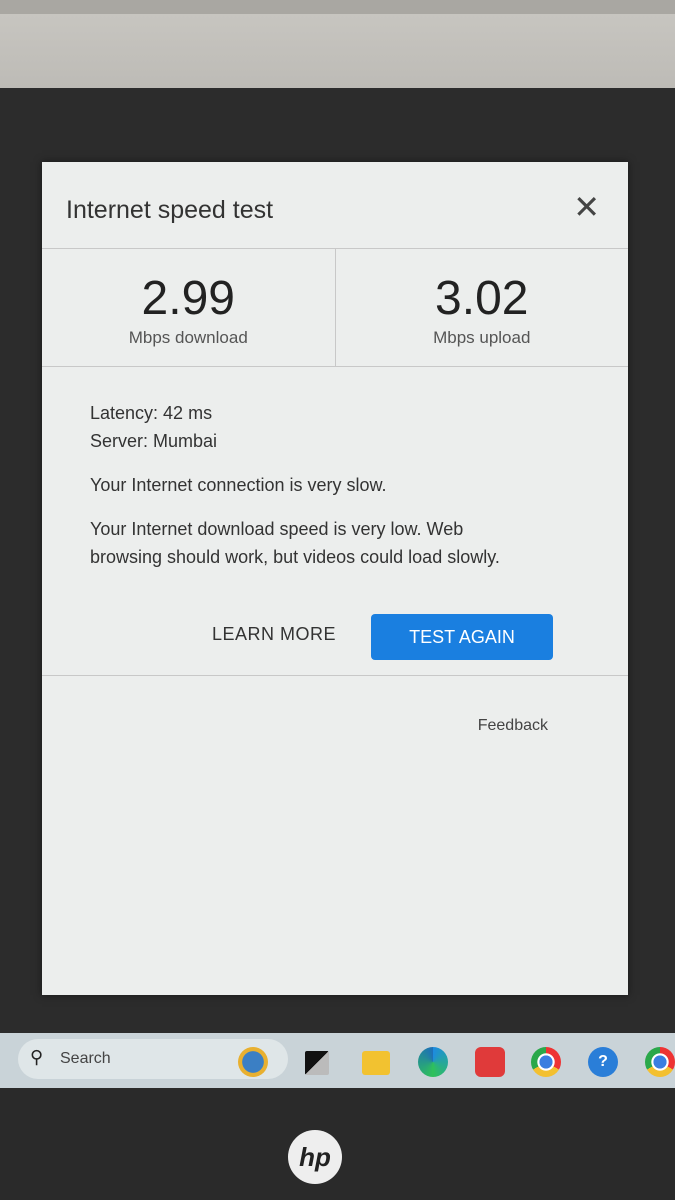 This screenshot has width=675, height=1200. I want to click on taskbar: ⚲ Search ?, so click(337, 1060).